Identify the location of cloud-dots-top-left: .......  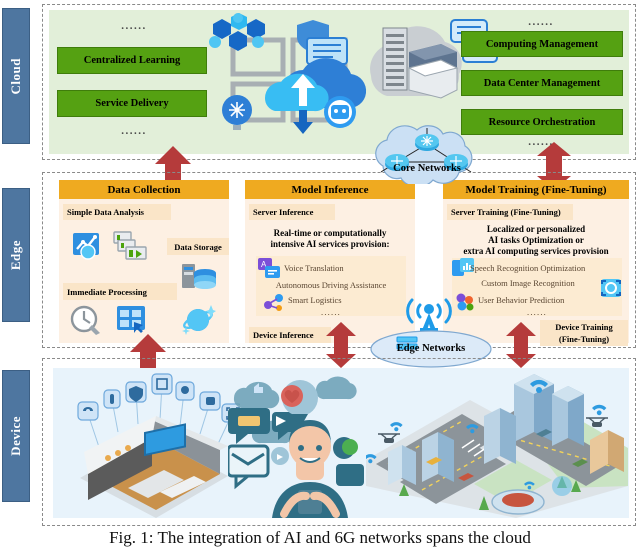
(134, 26).